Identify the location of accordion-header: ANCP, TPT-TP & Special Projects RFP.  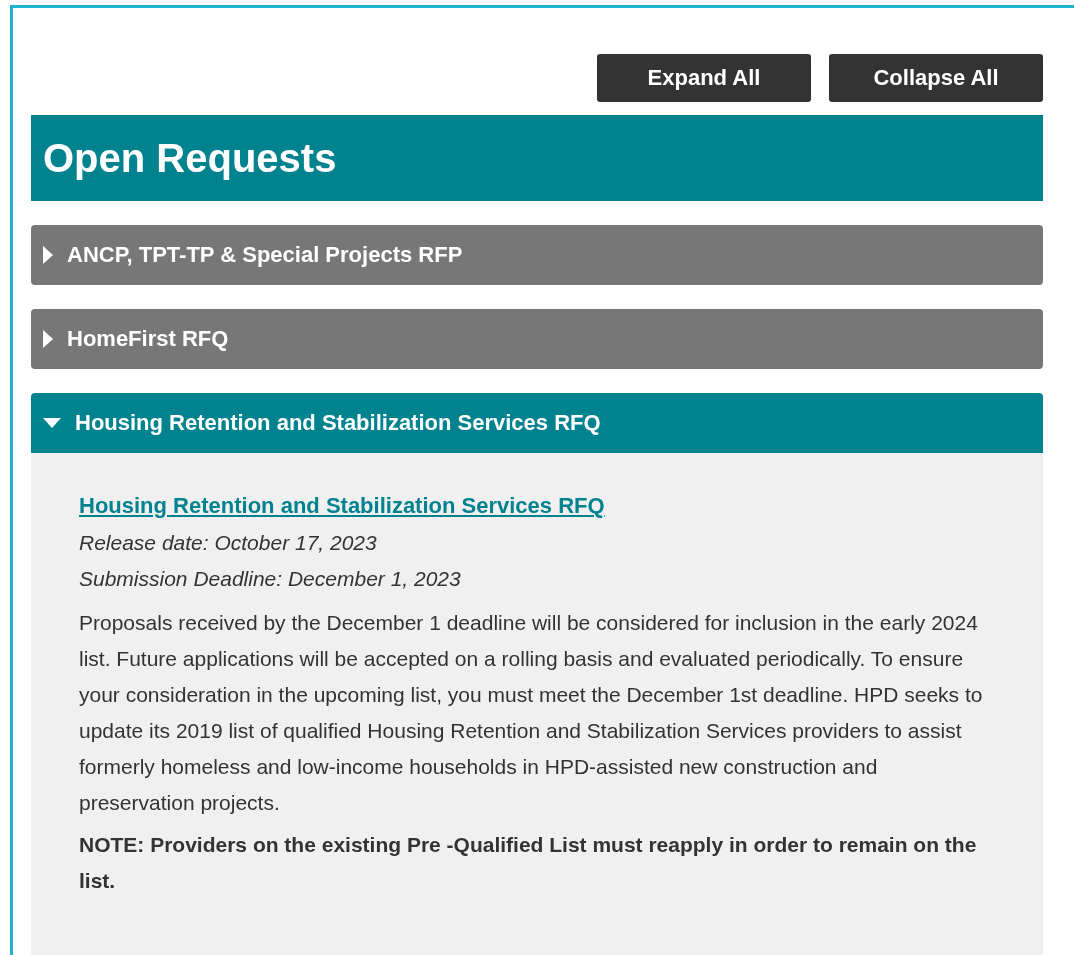
(537, 255).